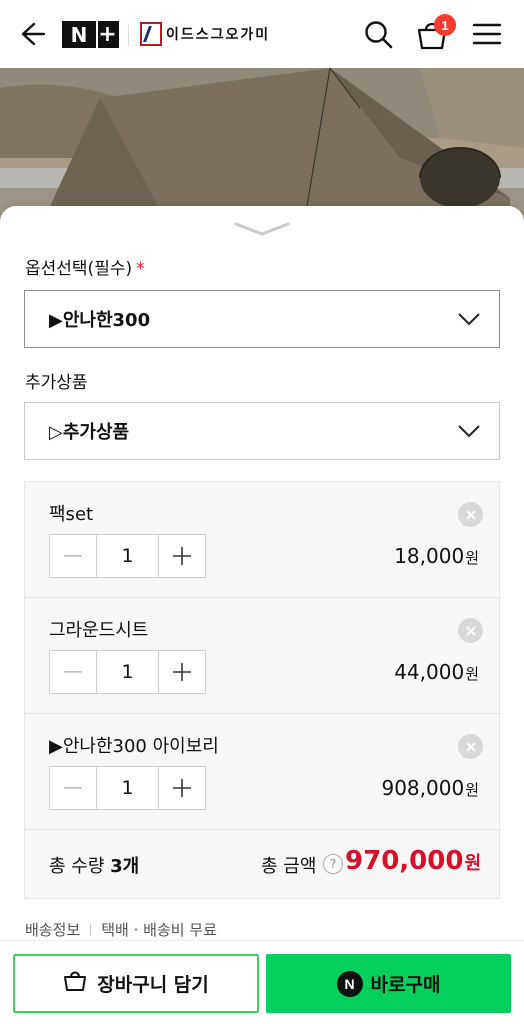 The image size is (524, 1024). I want to click on buy-now-button: N 바로구매, so click(388, 983).